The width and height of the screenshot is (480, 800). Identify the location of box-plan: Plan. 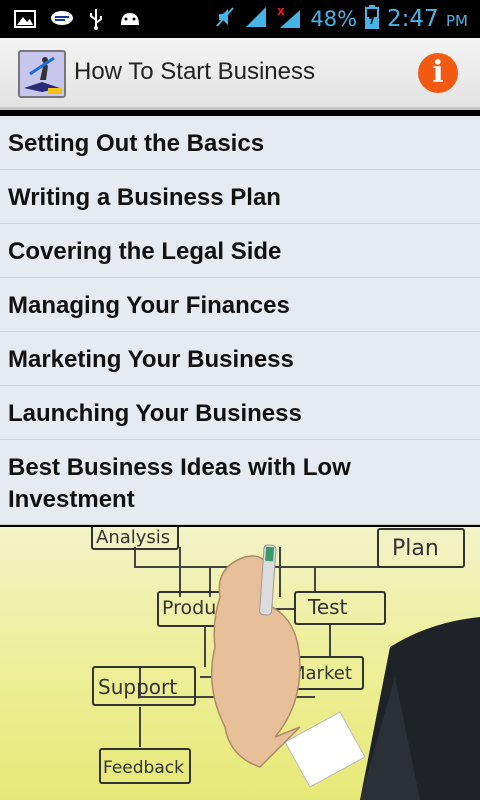
(415, 548).